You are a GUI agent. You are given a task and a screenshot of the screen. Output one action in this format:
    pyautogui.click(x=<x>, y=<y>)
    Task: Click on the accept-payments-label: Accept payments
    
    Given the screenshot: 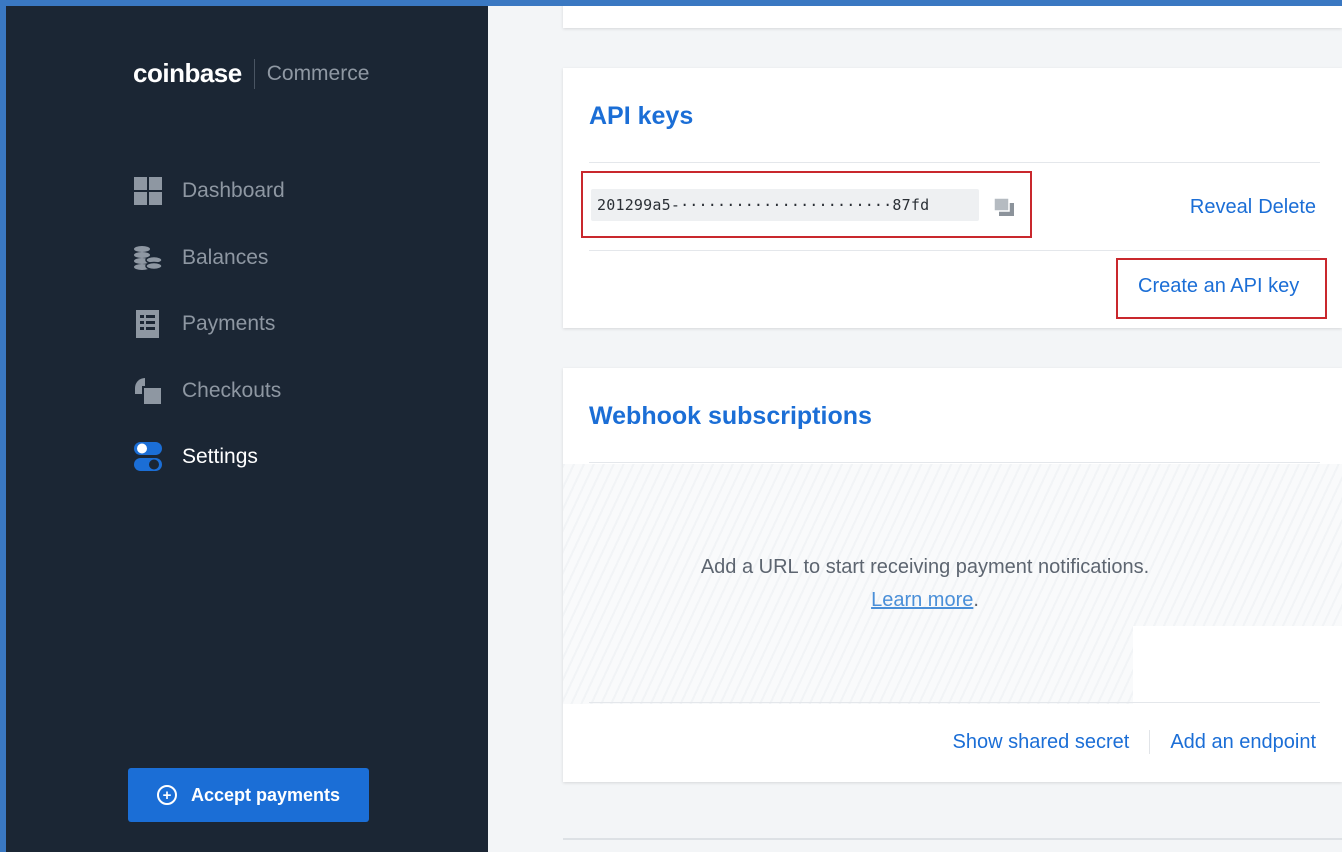 What is the action you would take?
    pyautogui.click(x=265, y=794)
    